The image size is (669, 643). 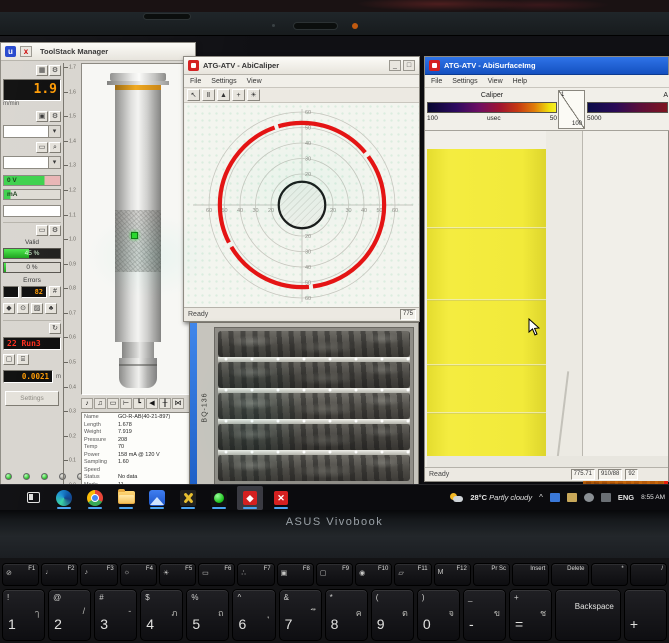 I want to click on toolstack-titlebar: u x ToolStack Manager, so click(x=98, y=52).